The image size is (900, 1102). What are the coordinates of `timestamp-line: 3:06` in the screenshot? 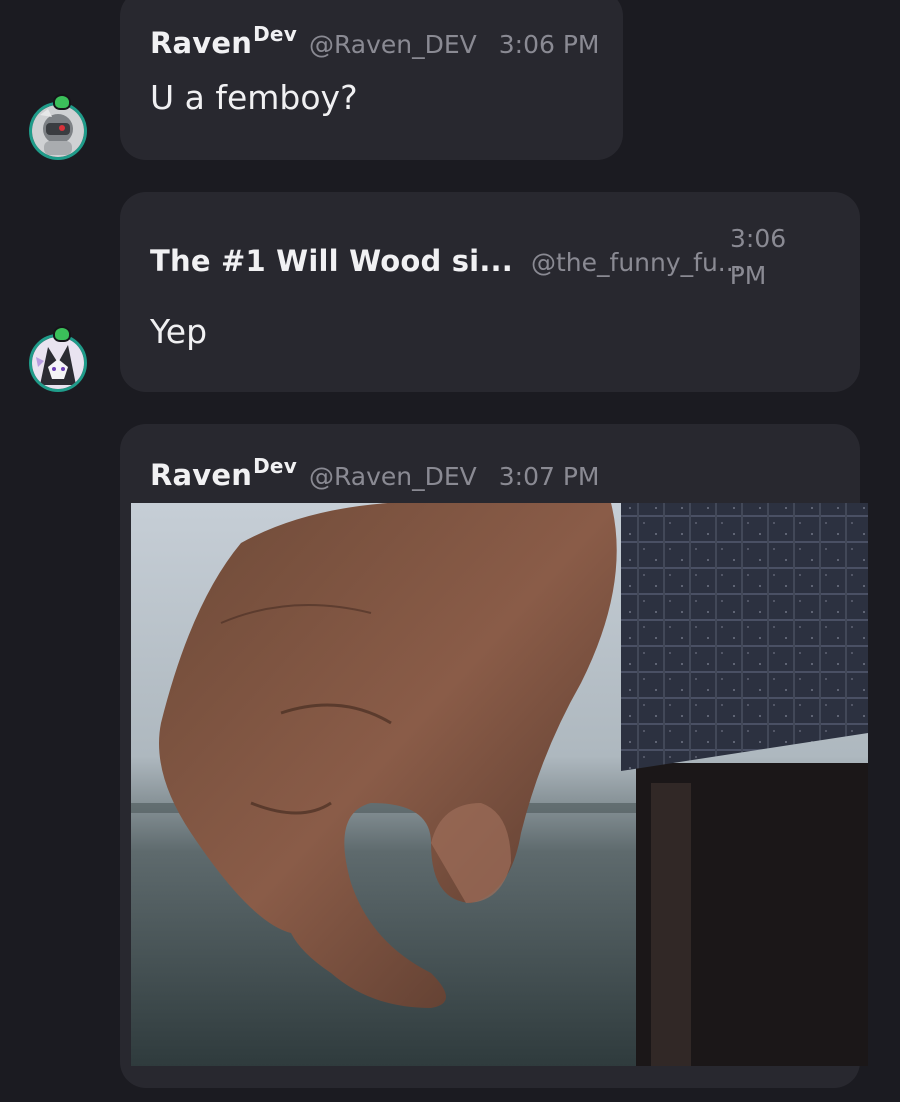 It's located at (758, 238).